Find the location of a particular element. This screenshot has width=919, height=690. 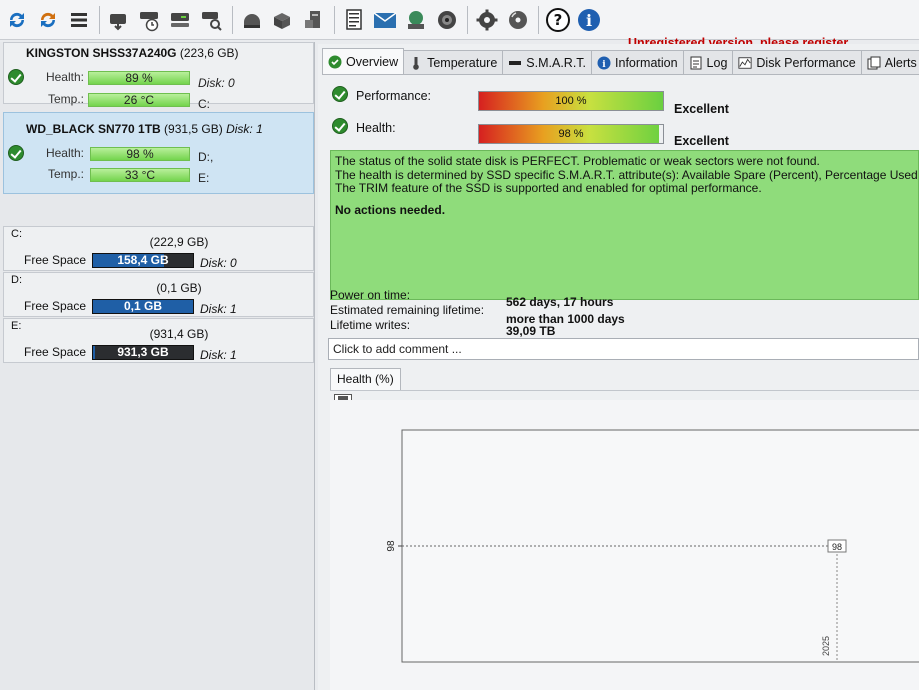

svg-text: i is located at coordinates (604, 65).